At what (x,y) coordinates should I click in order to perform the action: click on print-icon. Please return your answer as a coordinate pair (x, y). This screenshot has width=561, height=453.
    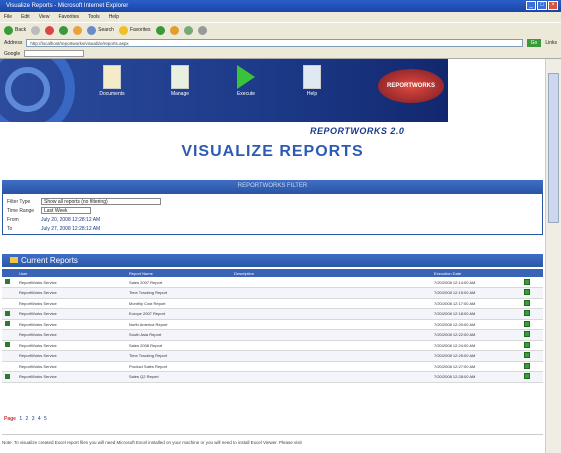
    Looking at the image, I should click on (202, 30).